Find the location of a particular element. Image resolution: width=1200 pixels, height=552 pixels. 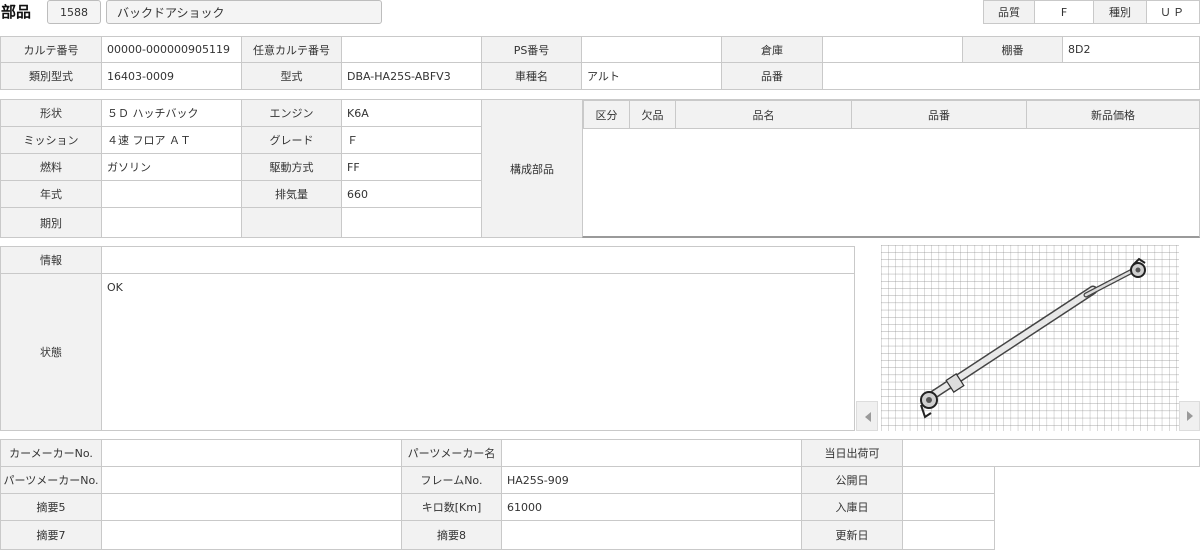

chevron-left-icon is located at coordinates (868, 417).